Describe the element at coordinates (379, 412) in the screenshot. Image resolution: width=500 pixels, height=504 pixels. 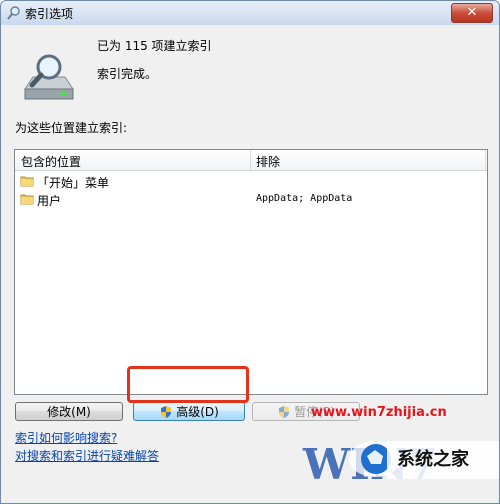
I see `watermark-url: www.win7zhijia.cn` at that location.